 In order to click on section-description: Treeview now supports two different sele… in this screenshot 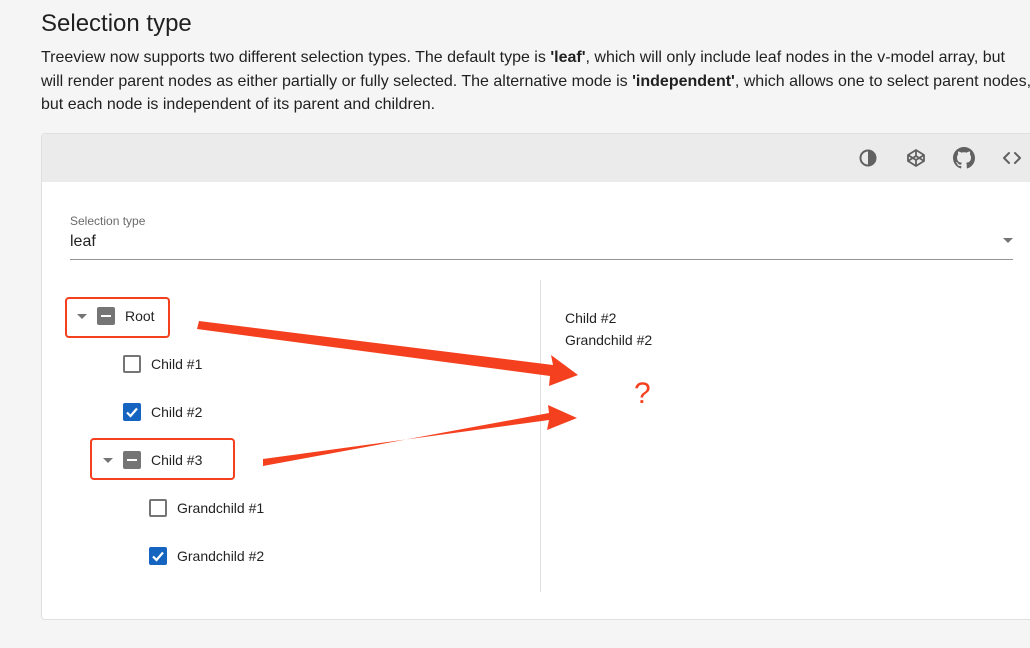, I will do `click(535, 81)`.